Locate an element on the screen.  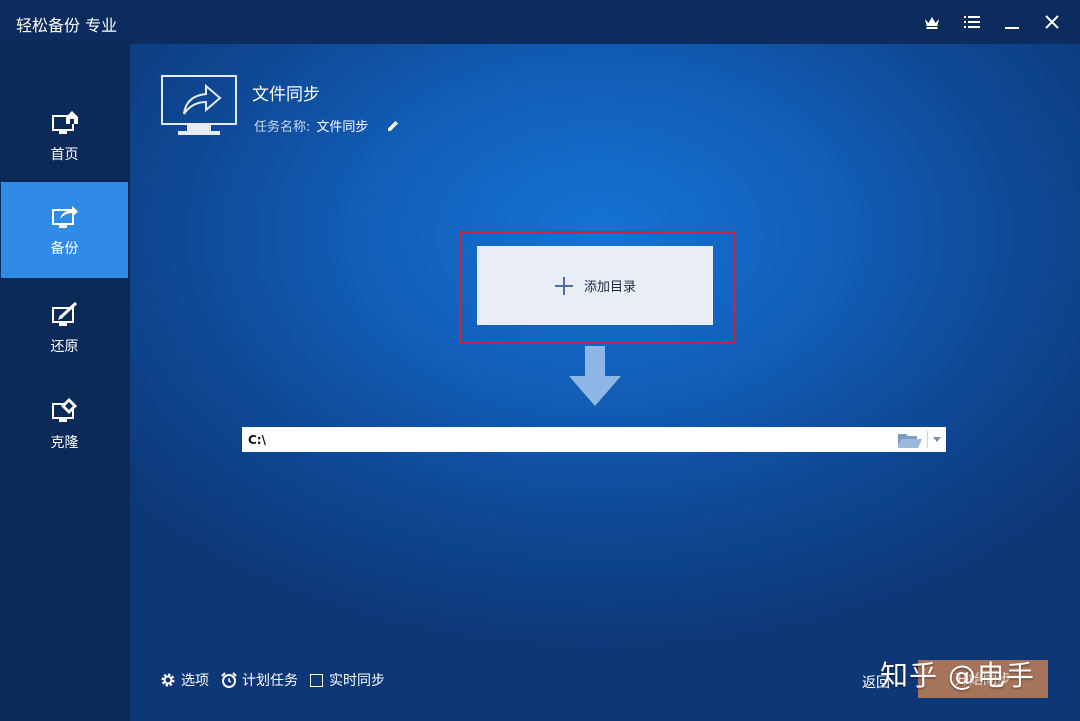
title-bar: 轻松备份 专业 is located at coordinates (540, 22).